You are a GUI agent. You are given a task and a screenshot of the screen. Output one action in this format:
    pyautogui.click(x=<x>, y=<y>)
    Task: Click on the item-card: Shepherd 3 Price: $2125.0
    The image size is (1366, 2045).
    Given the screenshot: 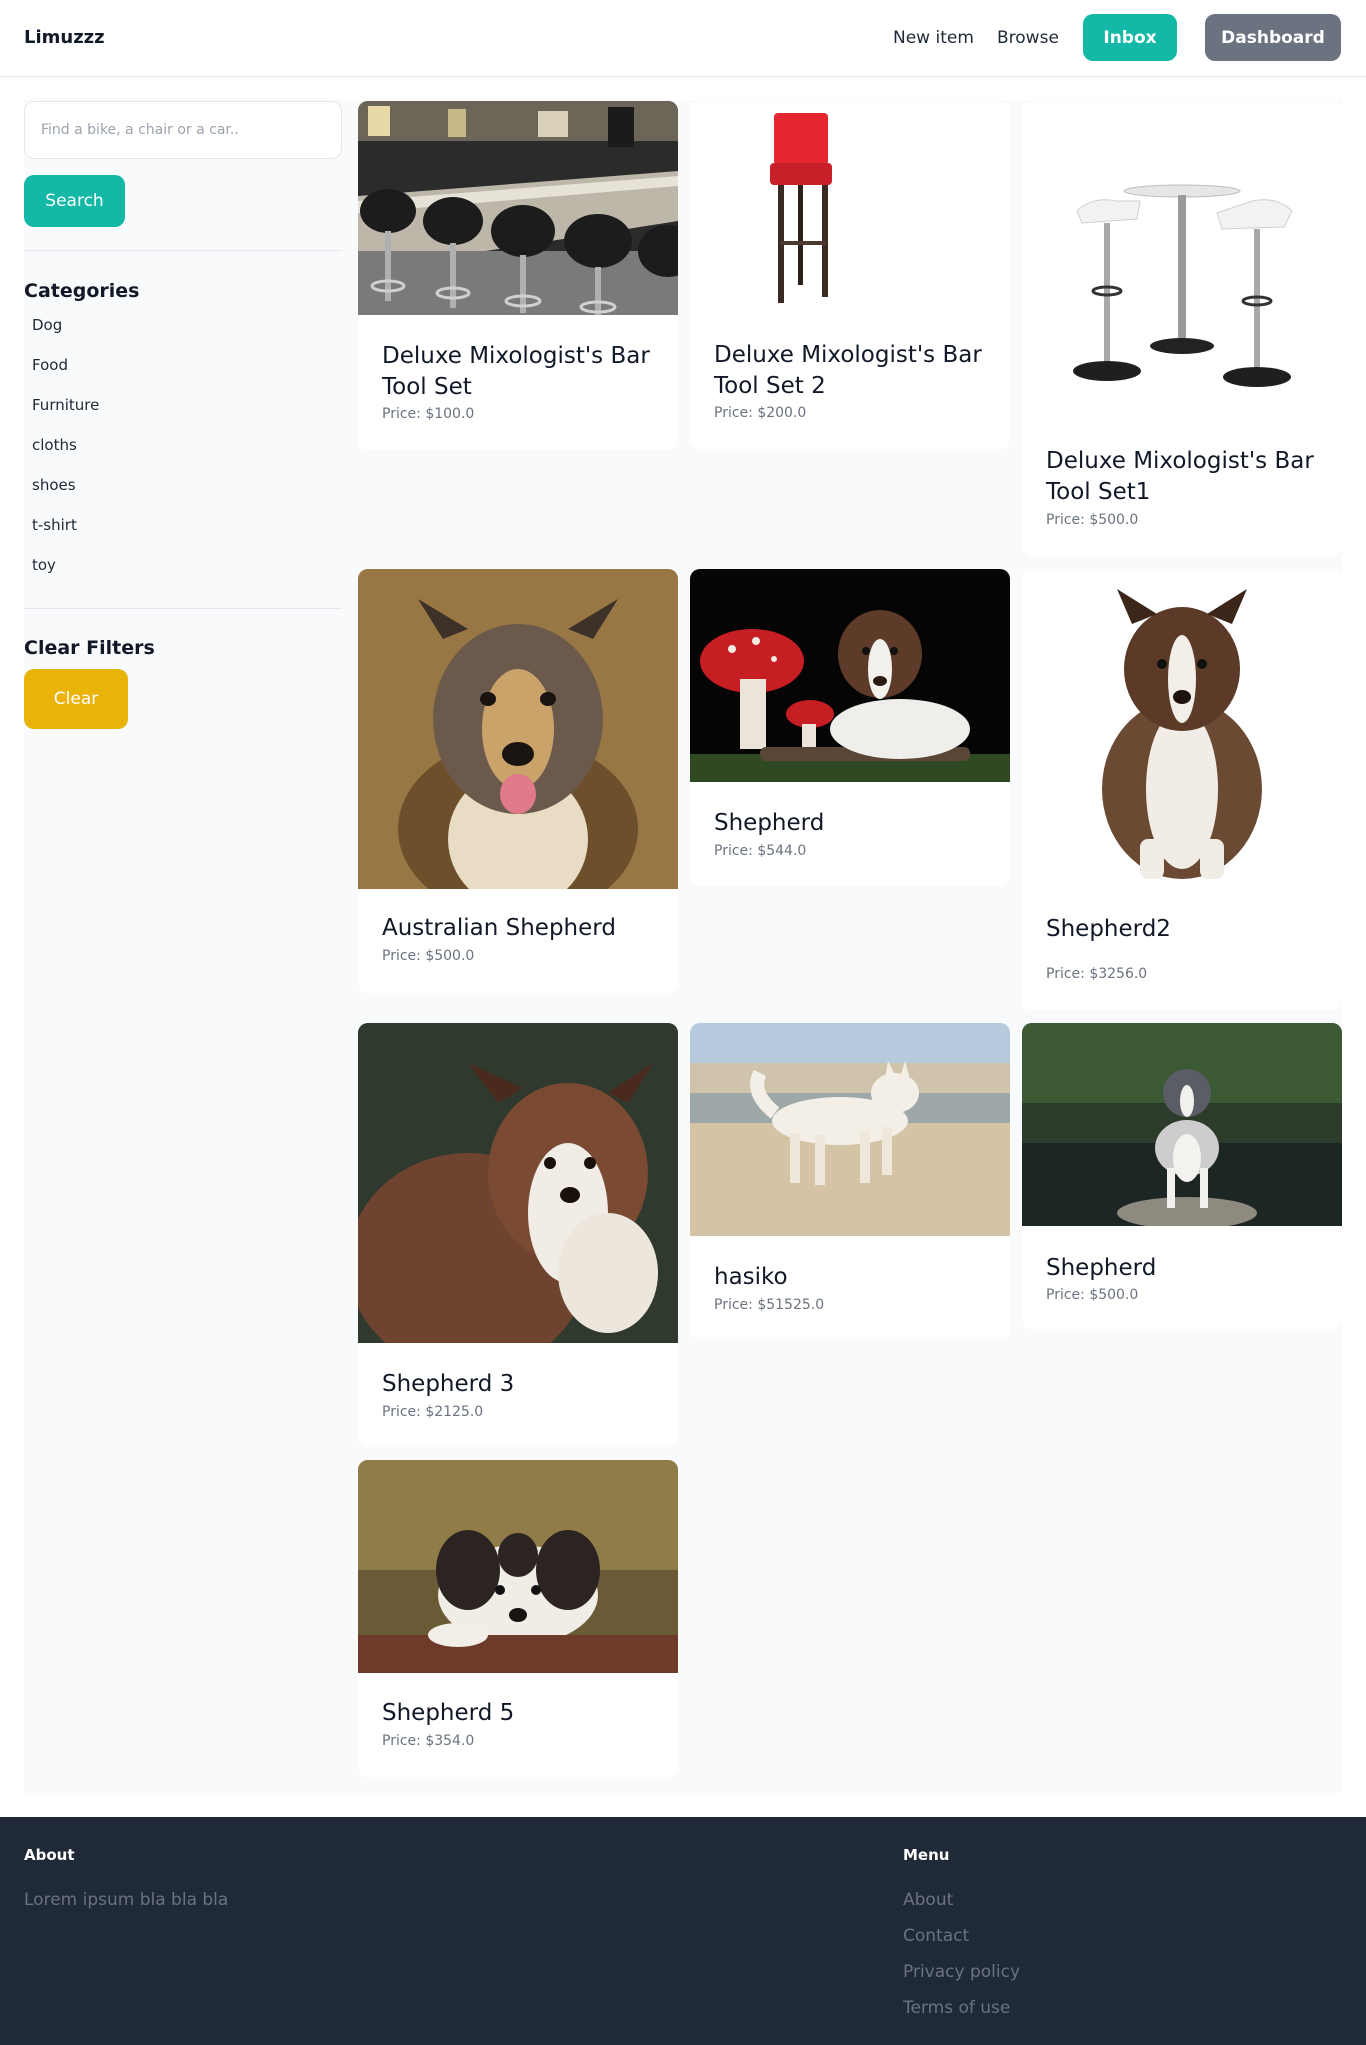 What is the action you would take?
    pyautogui.click(x=518, y=1235)
    